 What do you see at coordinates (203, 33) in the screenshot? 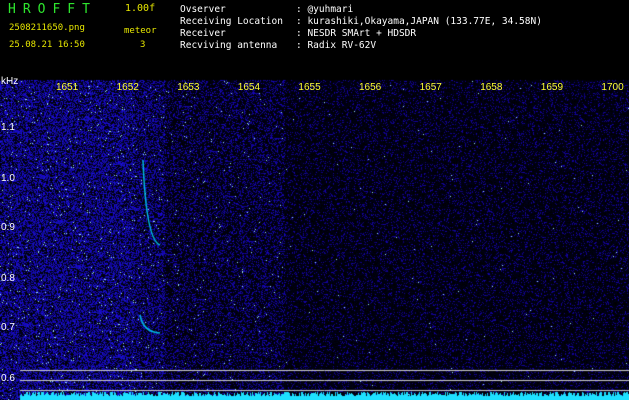
I see `receiver-key: Receiver` at bounding box center [203, 33].